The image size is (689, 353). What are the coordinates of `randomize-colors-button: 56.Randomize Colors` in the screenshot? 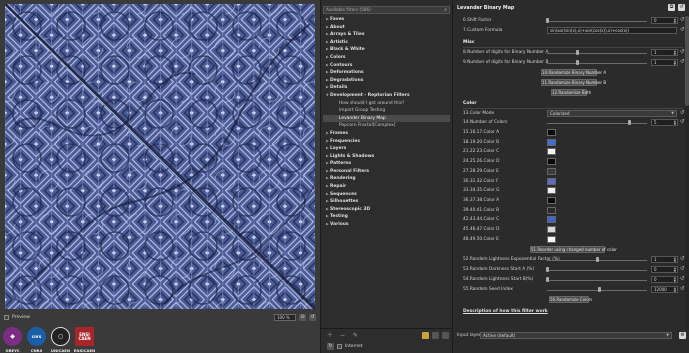 It's located at (570, 299).